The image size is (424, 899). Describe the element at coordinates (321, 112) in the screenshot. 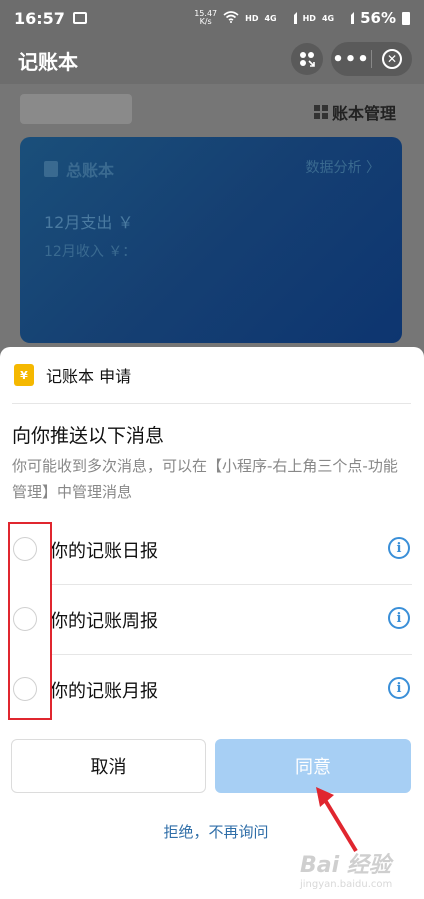

I see `grid-small-icon` at that location.